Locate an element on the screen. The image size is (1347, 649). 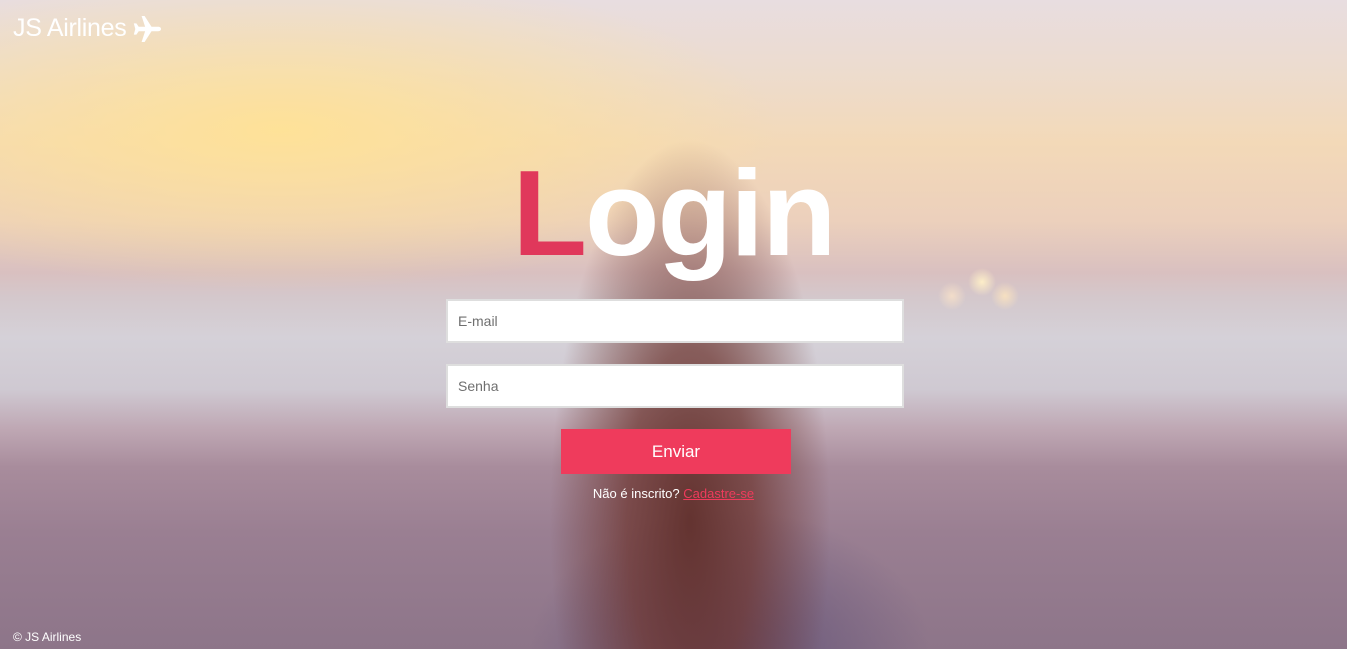
brand-name: JS Airlines is located at coordinates (70, 28).